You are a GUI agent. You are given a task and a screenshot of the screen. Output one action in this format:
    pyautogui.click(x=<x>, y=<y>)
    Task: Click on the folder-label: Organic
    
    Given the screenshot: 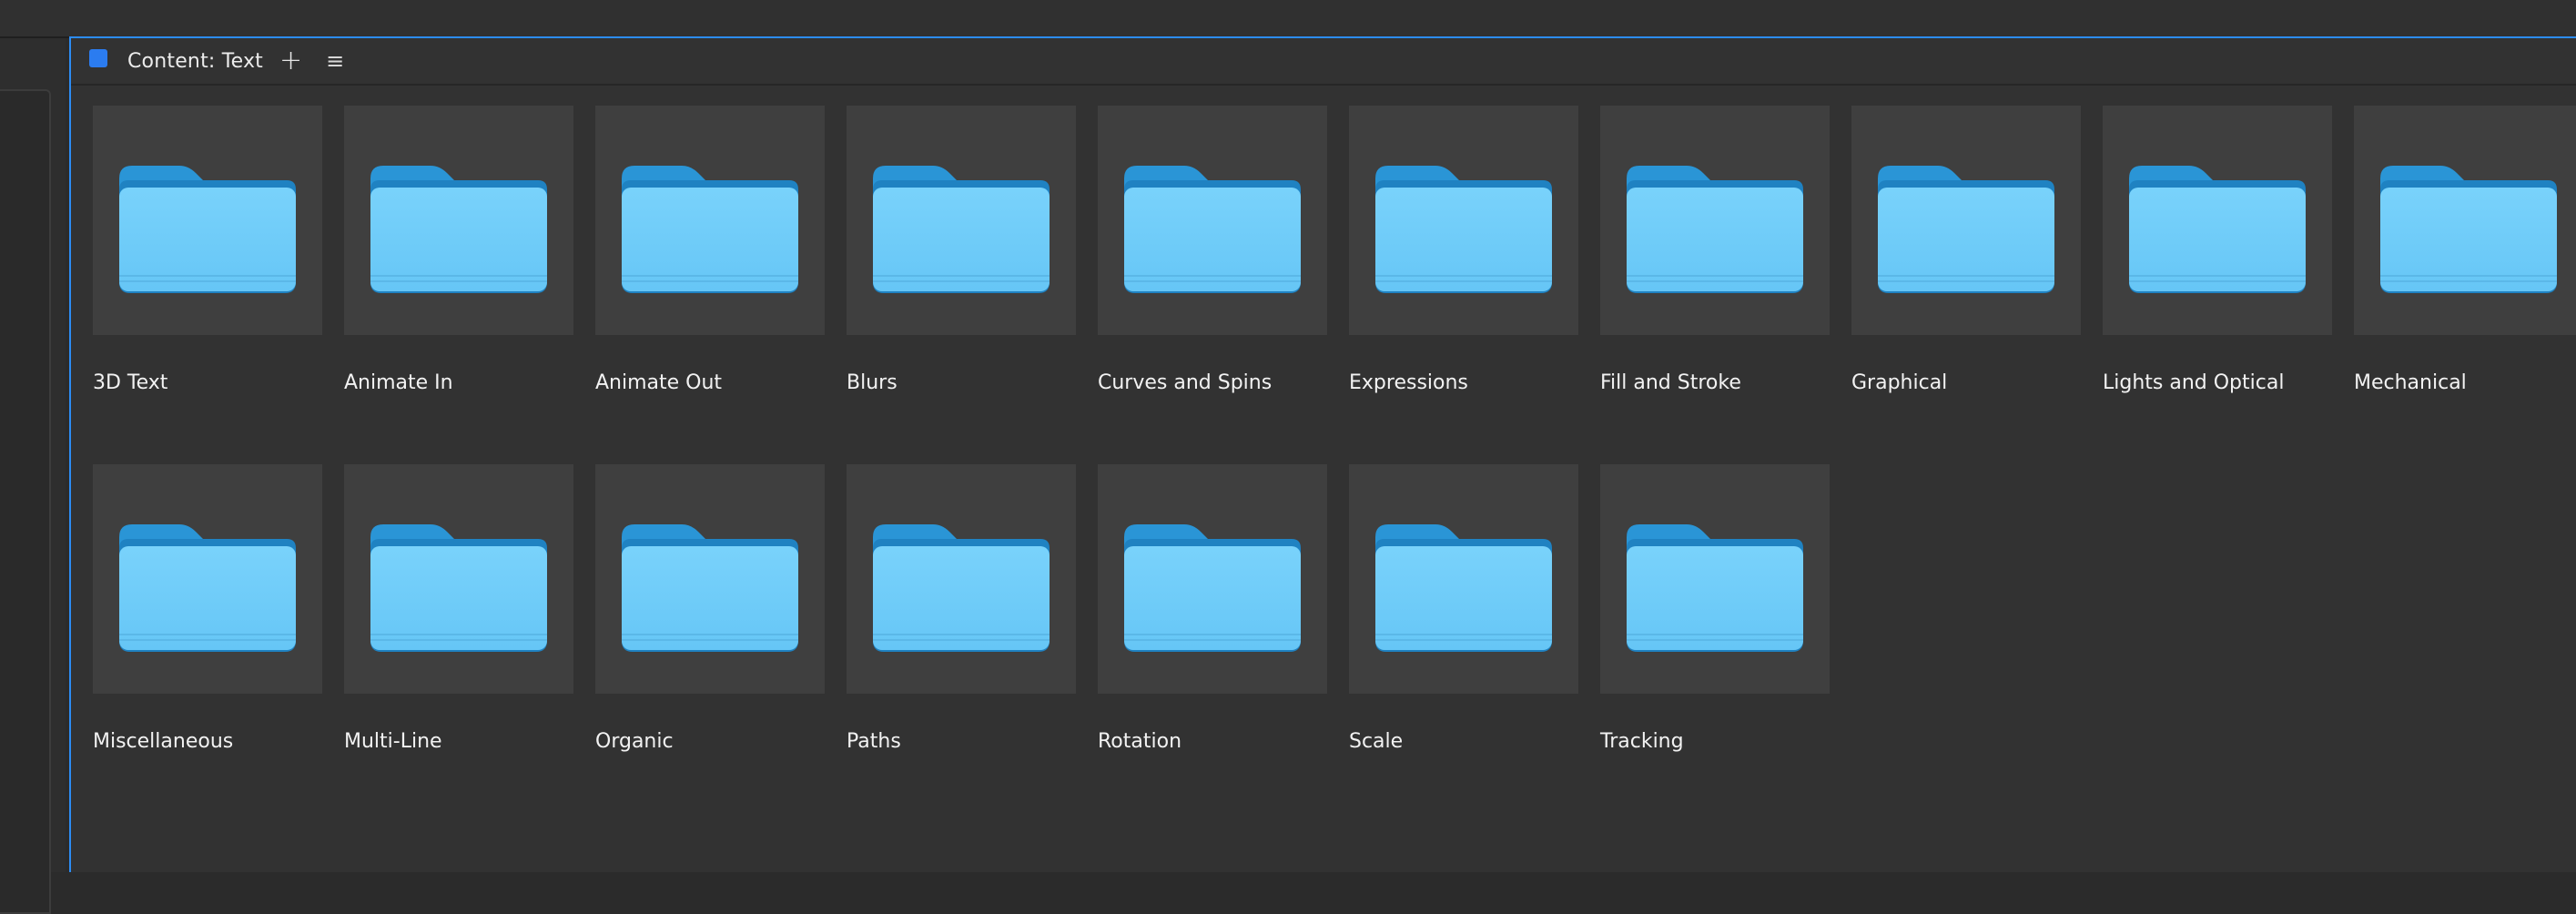 What is the action you would take?
    pyautogui.click(x=634, y=741)
    